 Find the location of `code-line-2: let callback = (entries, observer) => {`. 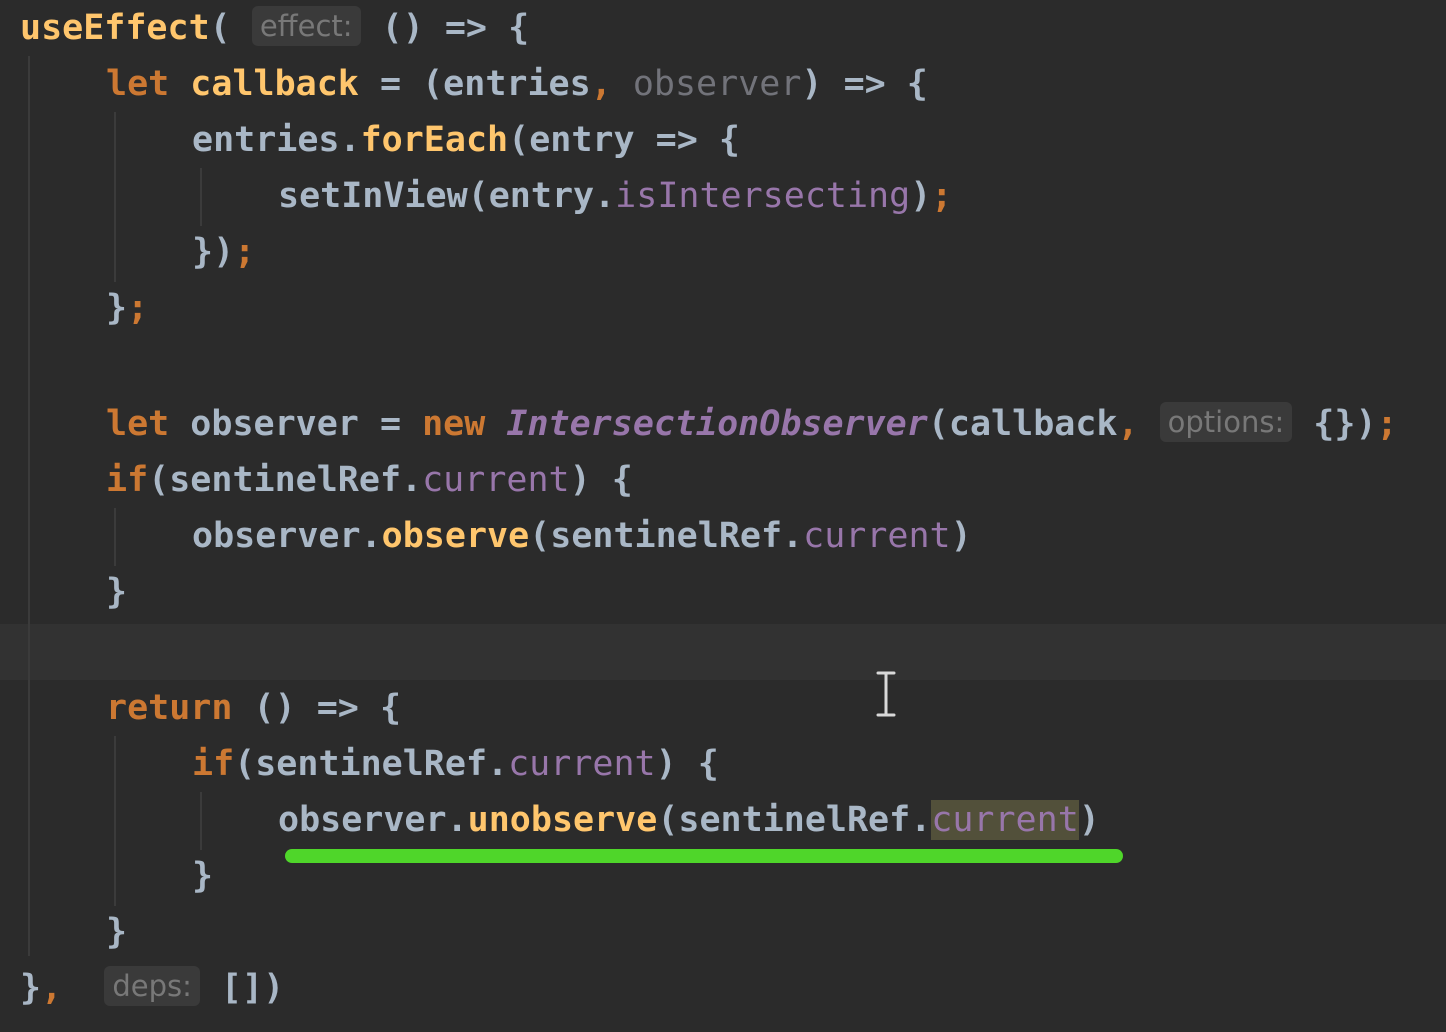

code-line-2: let callback = (entries, observer) => { is located at coordinates (723, 84).